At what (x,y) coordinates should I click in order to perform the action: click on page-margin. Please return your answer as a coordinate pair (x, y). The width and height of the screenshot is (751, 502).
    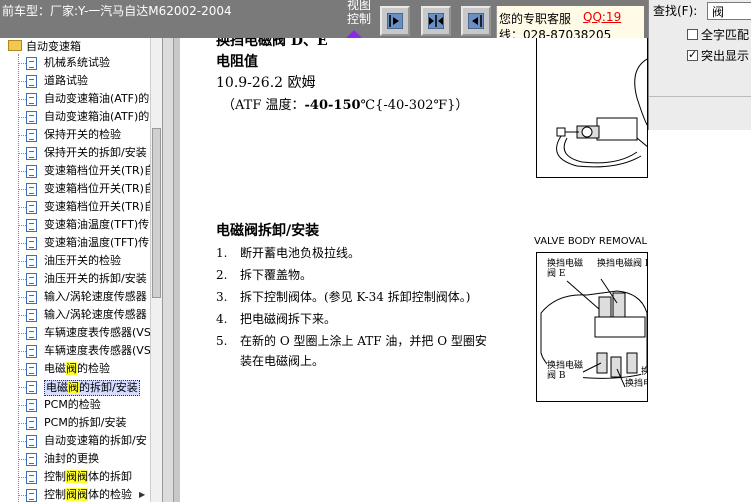
    Looking at the image, I should click on (177, 270).